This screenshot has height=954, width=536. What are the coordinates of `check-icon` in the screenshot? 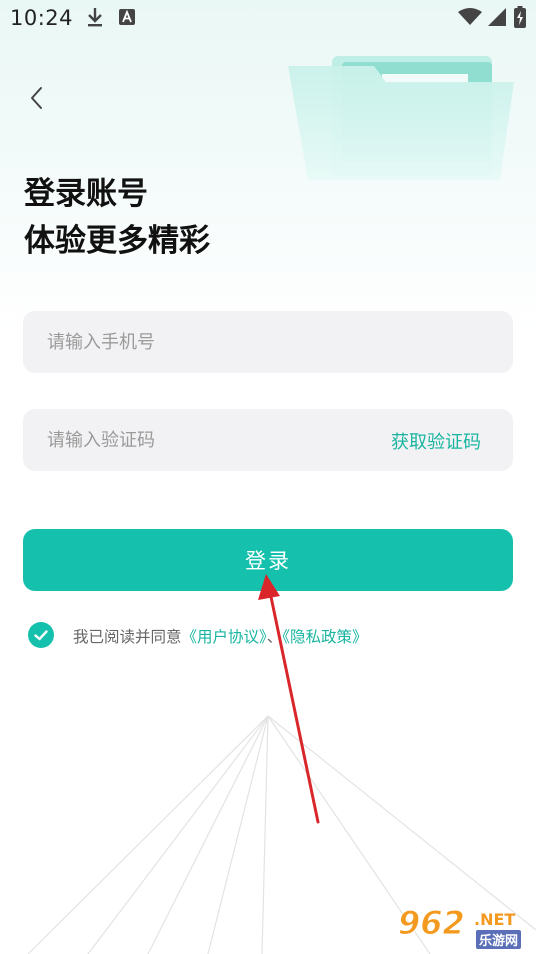 It's located at (41, 635).